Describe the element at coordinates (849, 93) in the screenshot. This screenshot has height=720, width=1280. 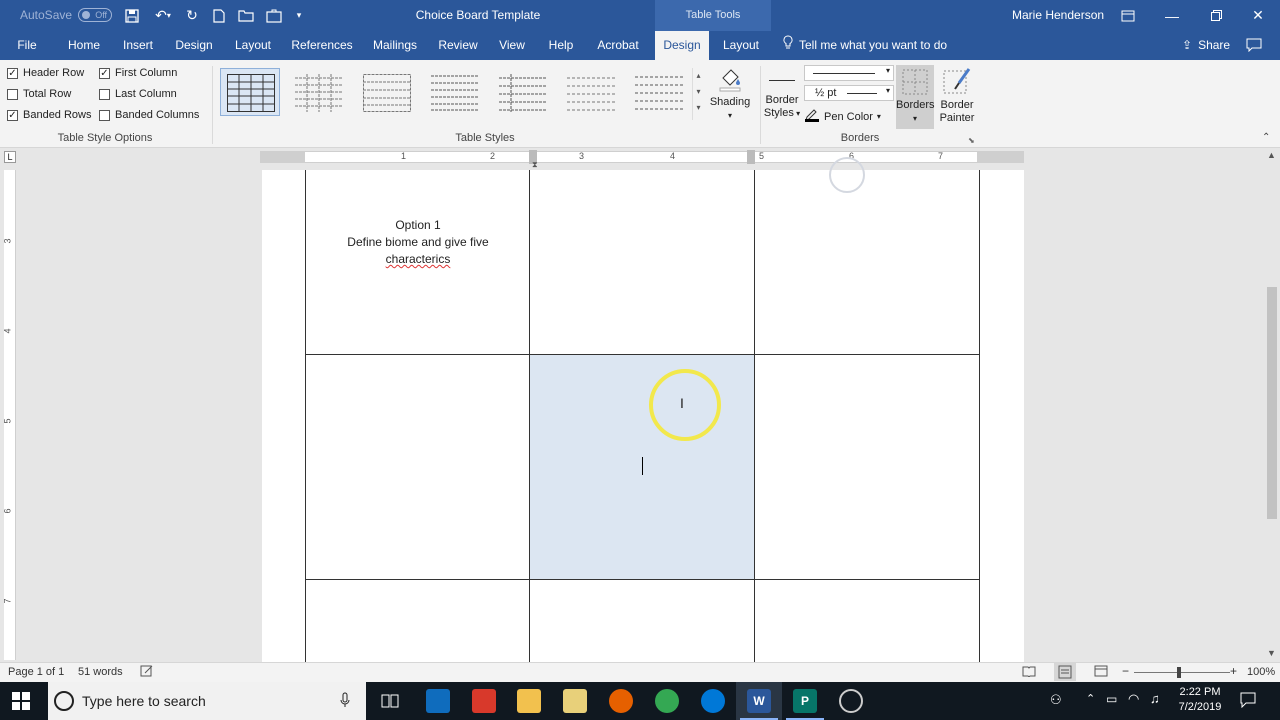
I see `line-weight-dropdown: ½ pt ▾` at that location.